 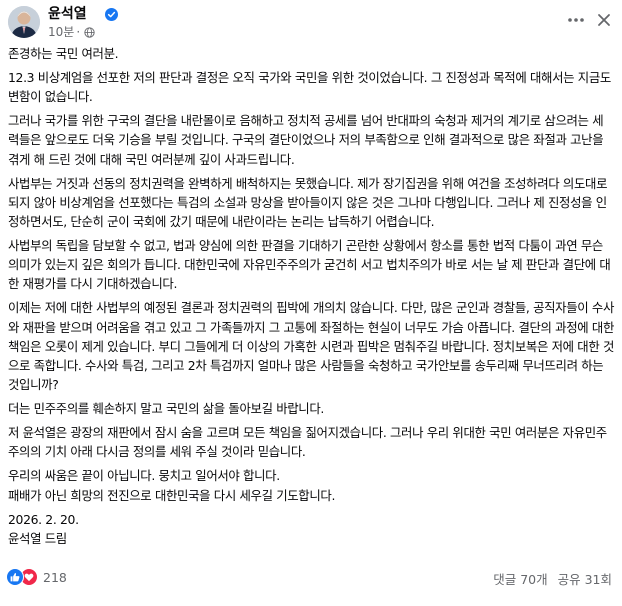 I want to click on like-icon, so click(x=15, y=577).